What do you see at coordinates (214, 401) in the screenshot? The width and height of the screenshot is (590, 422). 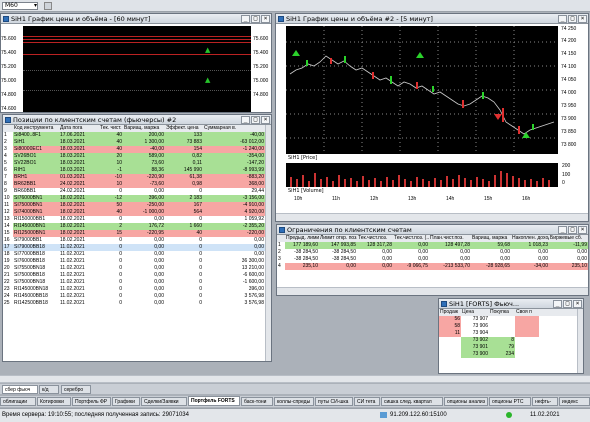 I see `tab-active: Портфель FORTS` at bounding box center [214, 401].